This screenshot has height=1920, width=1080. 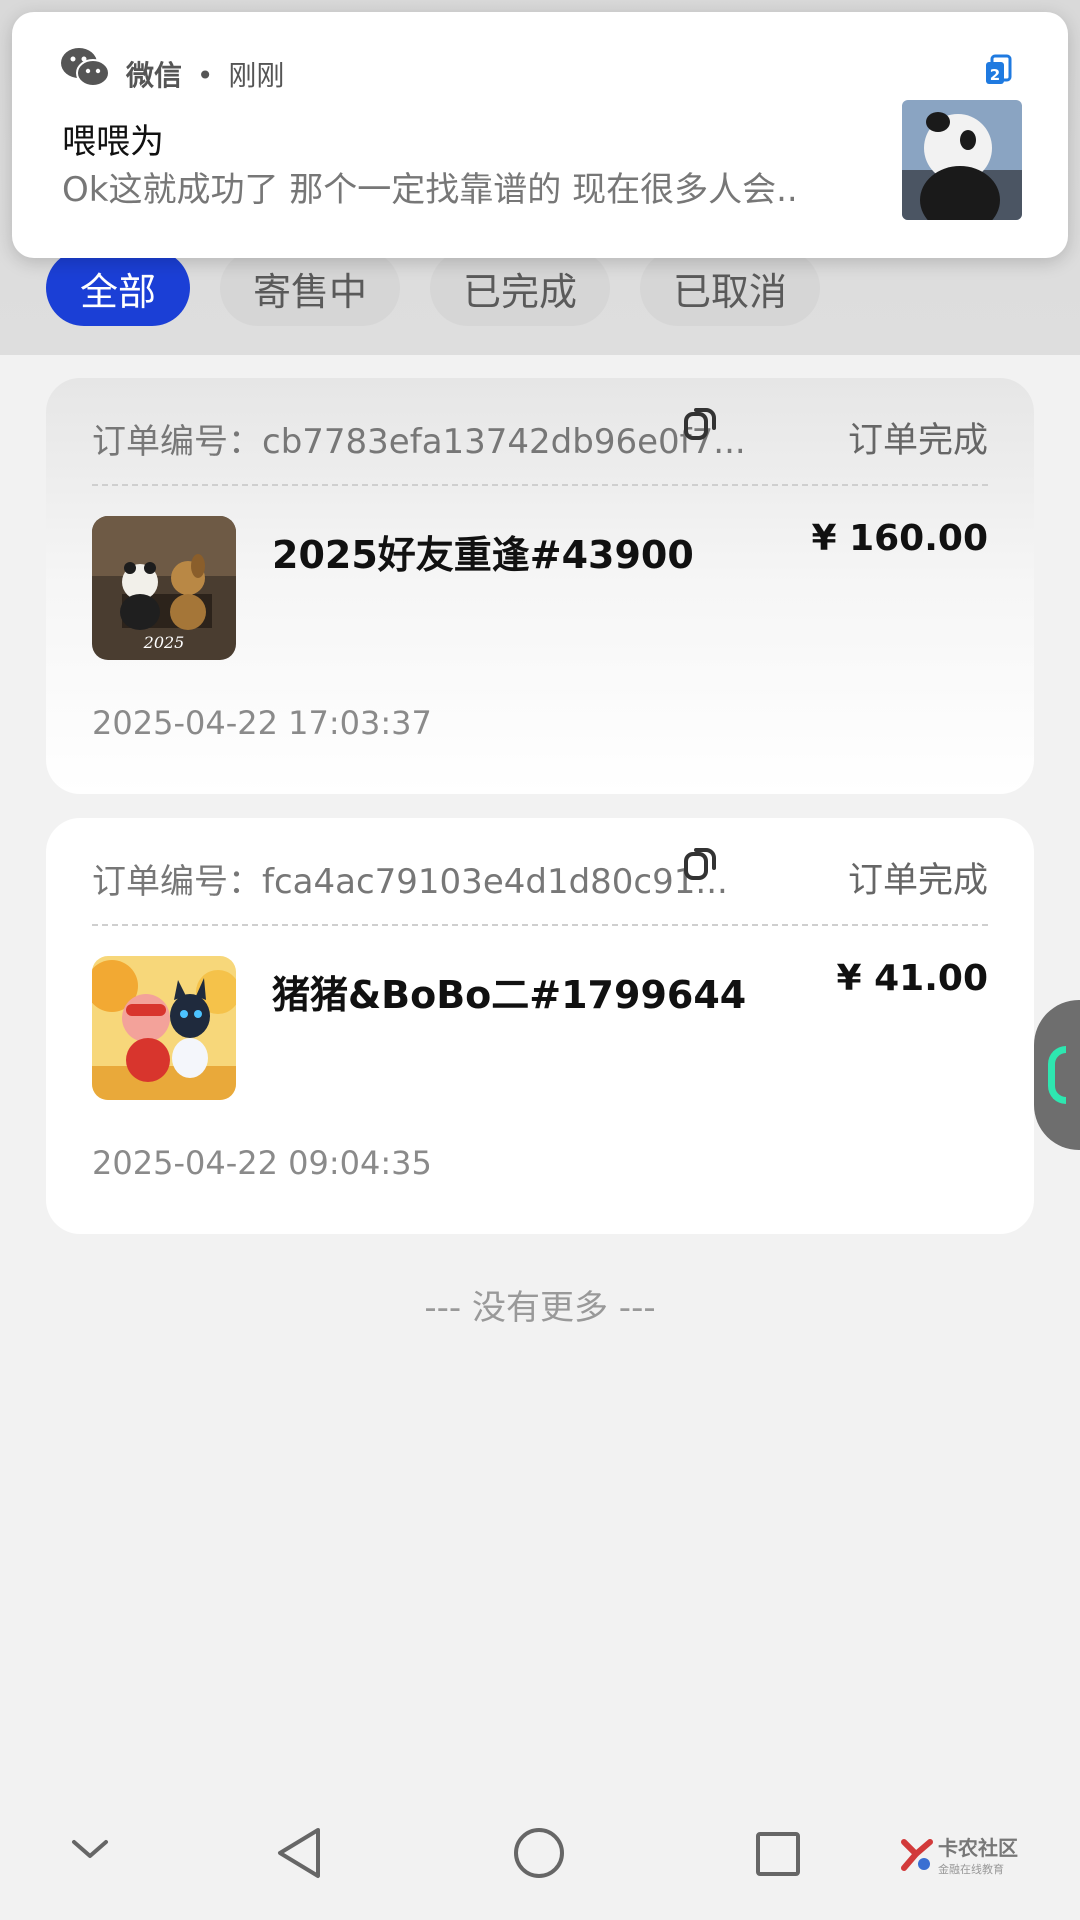 What do you see at coordinates (262, 1163) in the screenshot?
I see `order-time: 2025-04-22 09:04:35` at bounding box center [262, 1163].